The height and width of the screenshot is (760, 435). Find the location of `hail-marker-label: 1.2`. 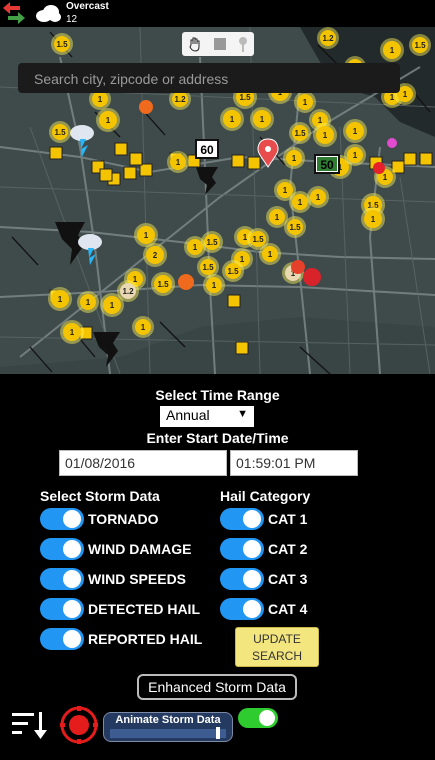

hail-marker-label: 1.2 is located at coordinates (128, 291).